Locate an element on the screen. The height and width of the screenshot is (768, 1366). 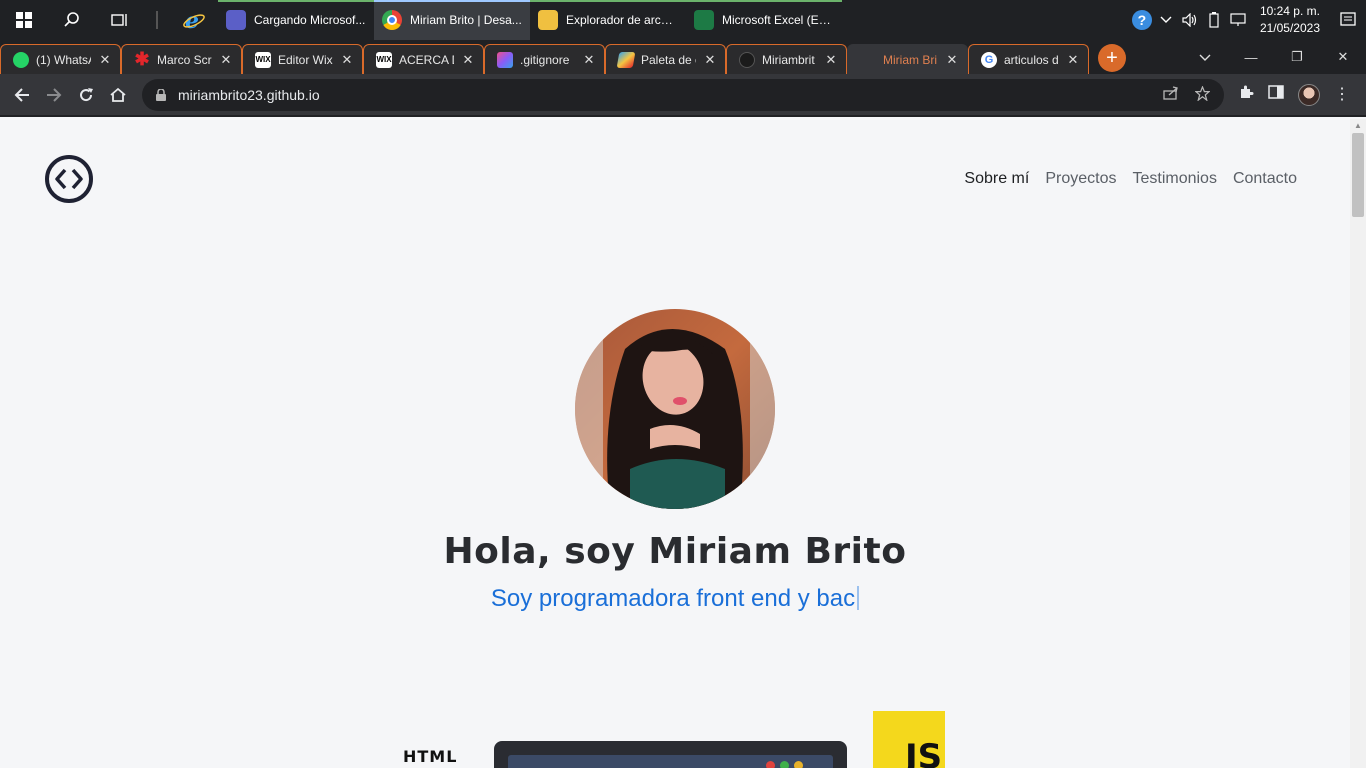
tab-articulos: G articulos d ✕ is located at coordinates (1028, 59).